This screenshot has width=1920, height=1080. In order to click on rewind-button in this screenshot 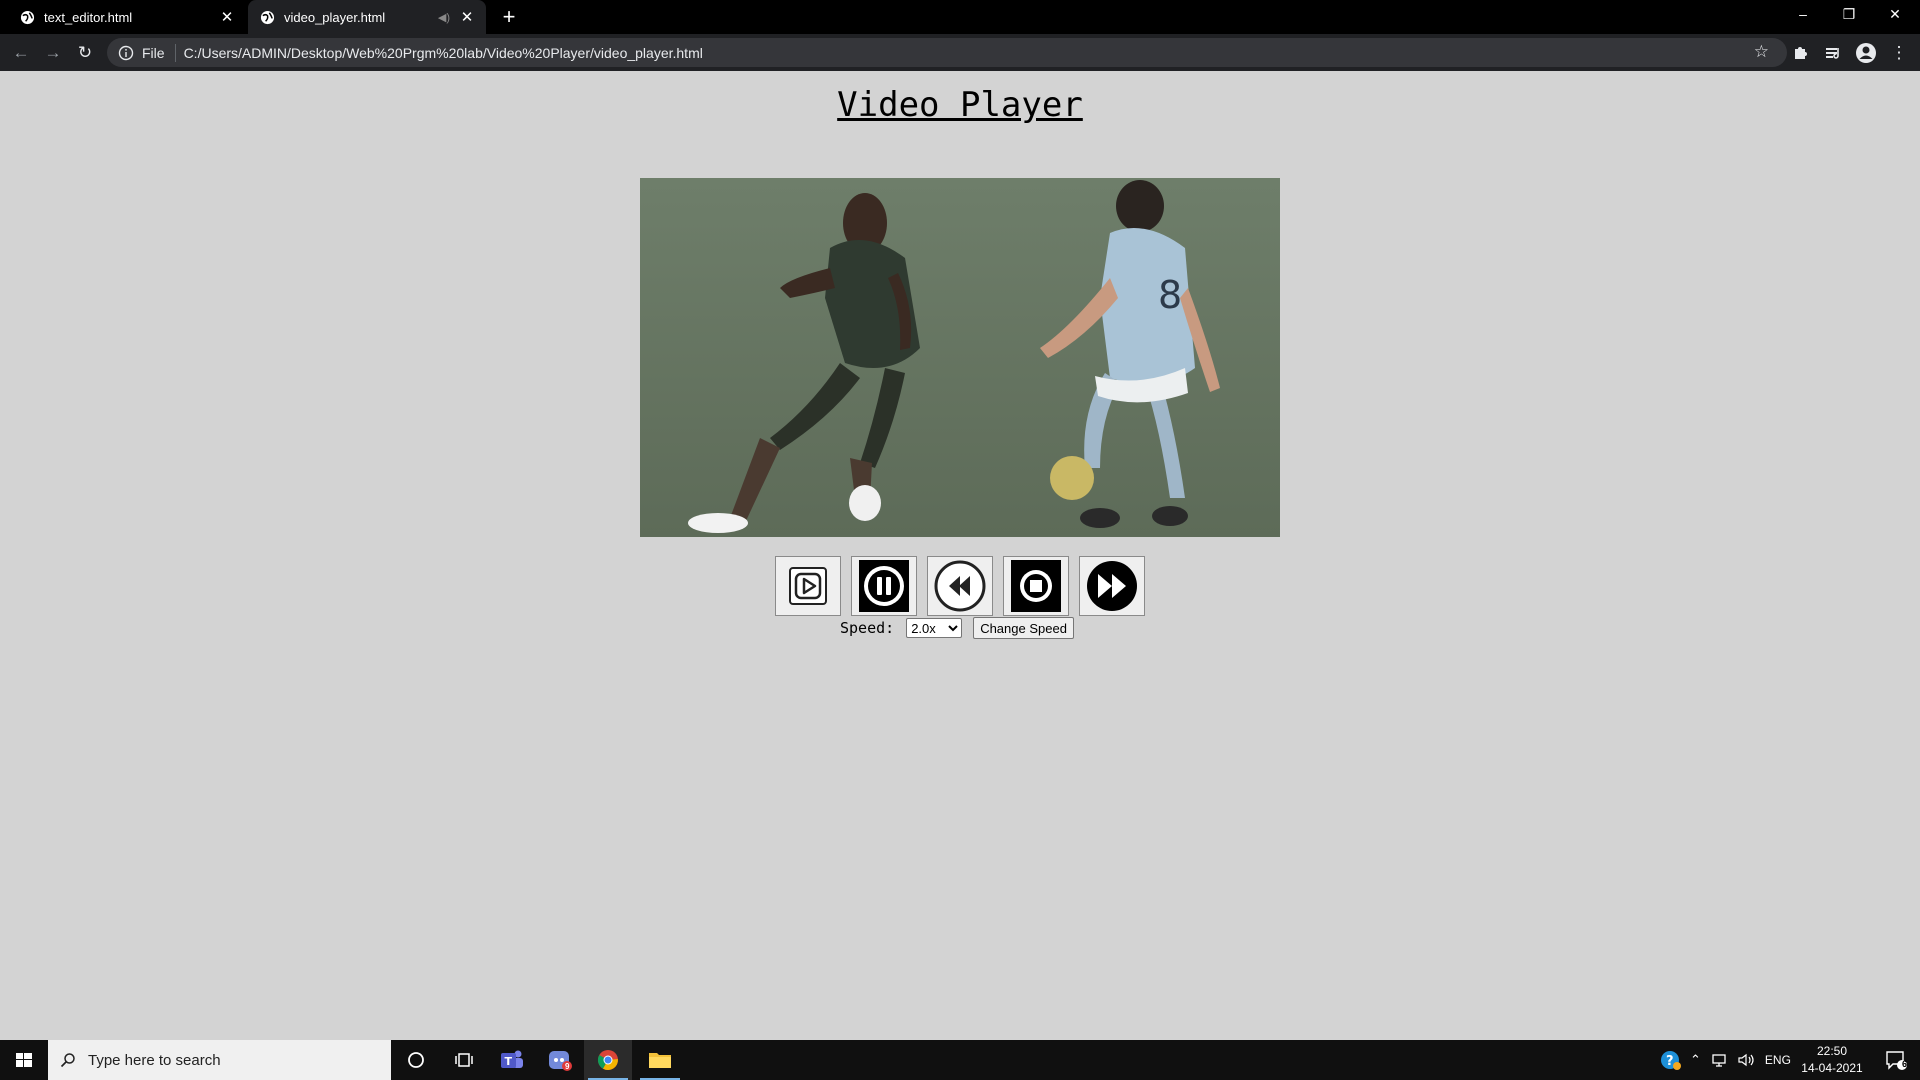, I will do `click(960, 586)`.